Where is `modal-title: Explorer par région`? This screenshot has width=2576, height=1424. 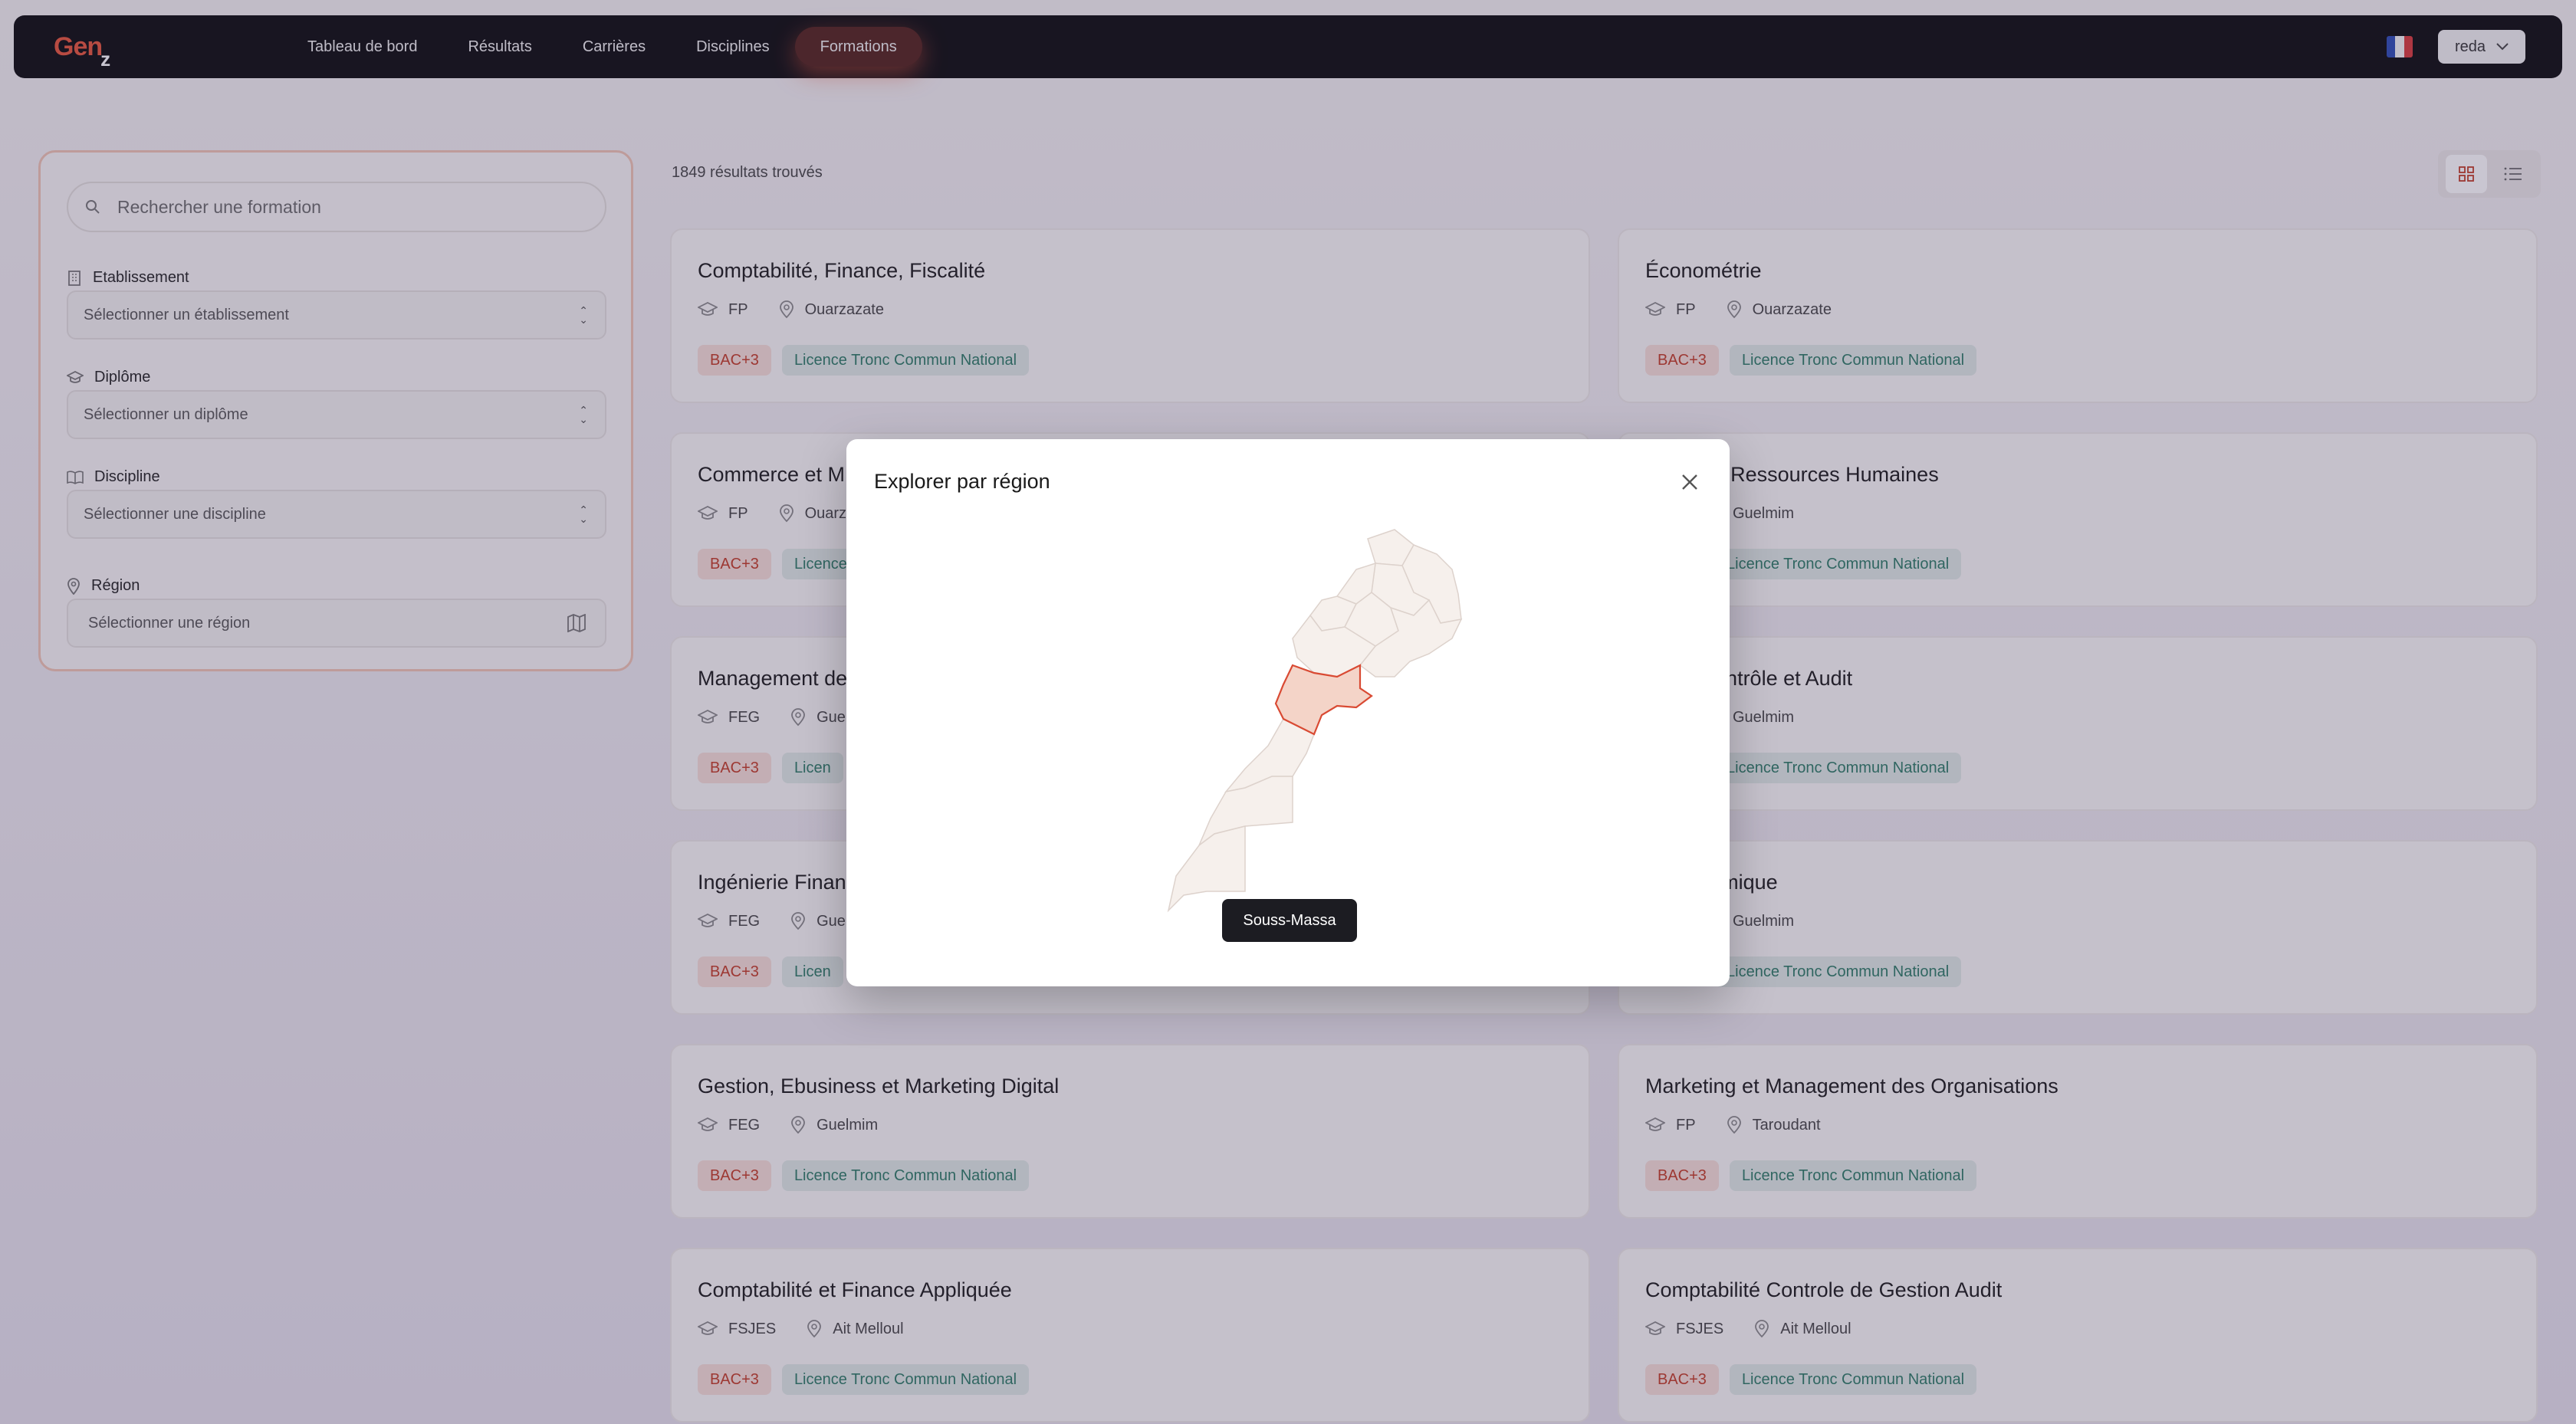 modal-title: Explorer par région is located at coordinates (962, 481).